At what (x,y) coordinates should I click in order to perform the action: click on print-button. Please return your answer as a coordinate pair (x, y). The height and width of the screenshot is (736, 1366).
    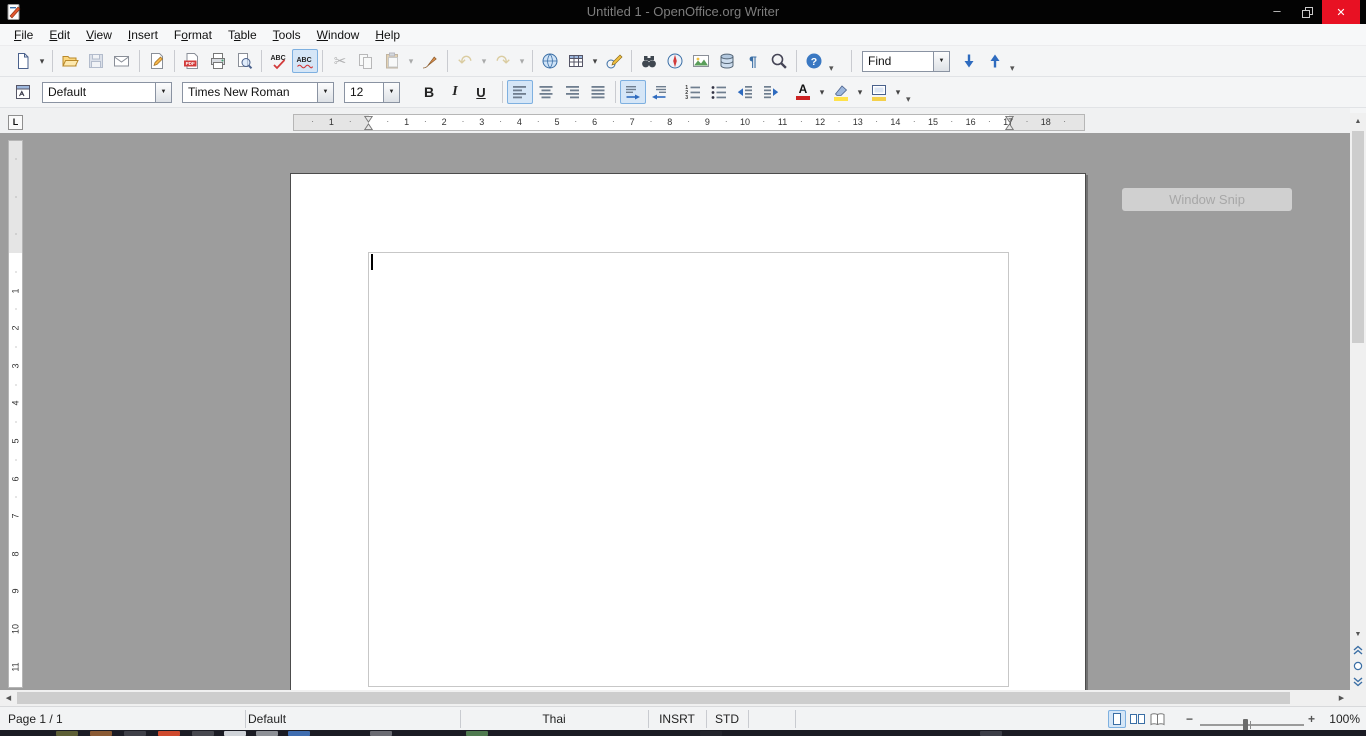
    Looking at the image, I should click on (218, 61).